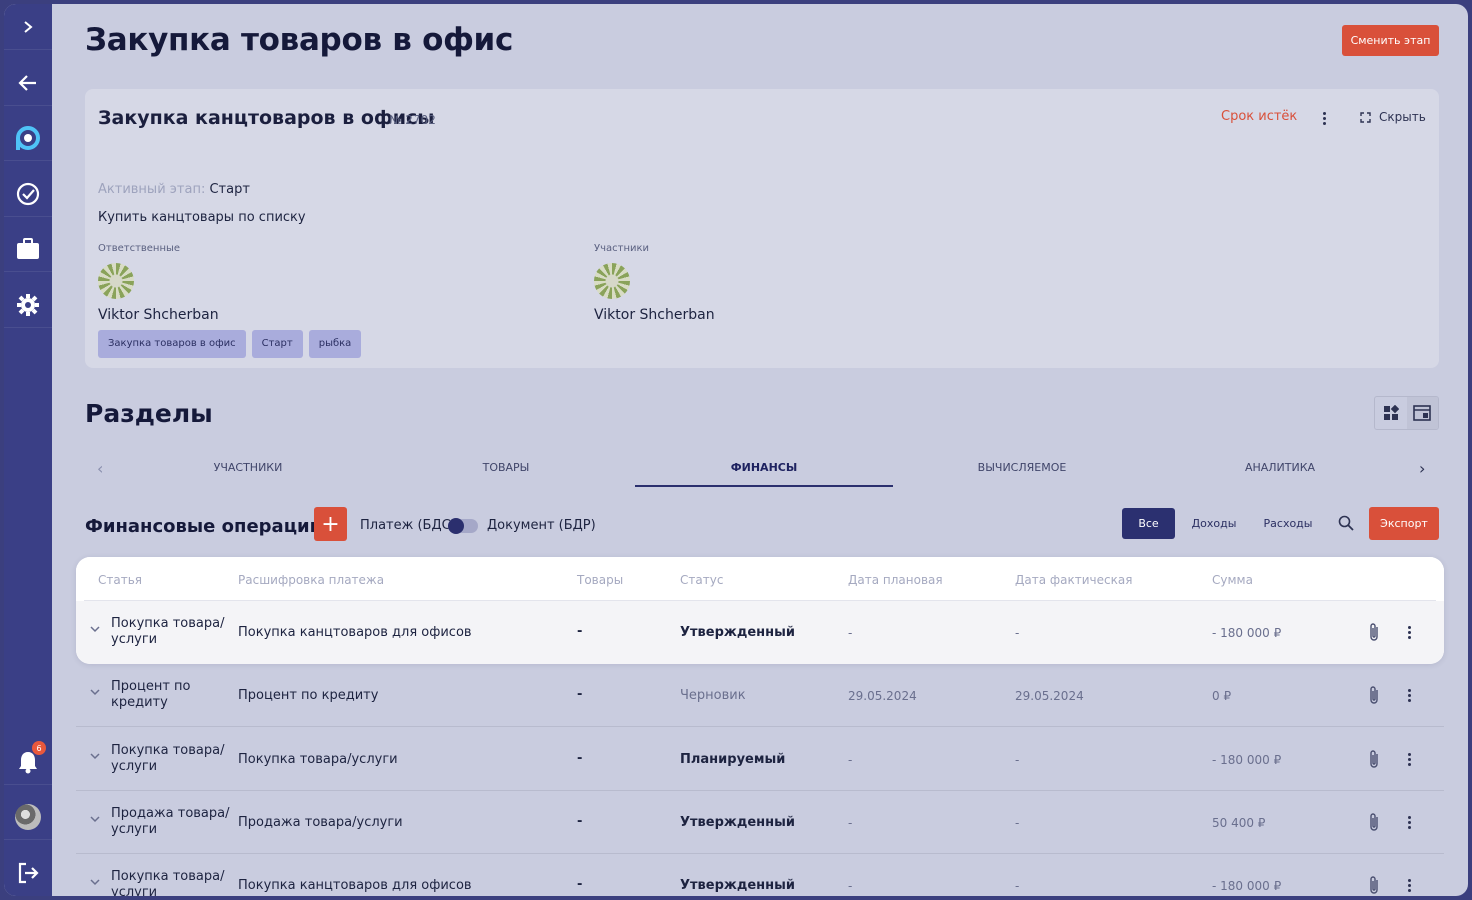  Describe the element at coordinates (622, 248) in the screenshot. I see `participants-label: Участники` at that location.